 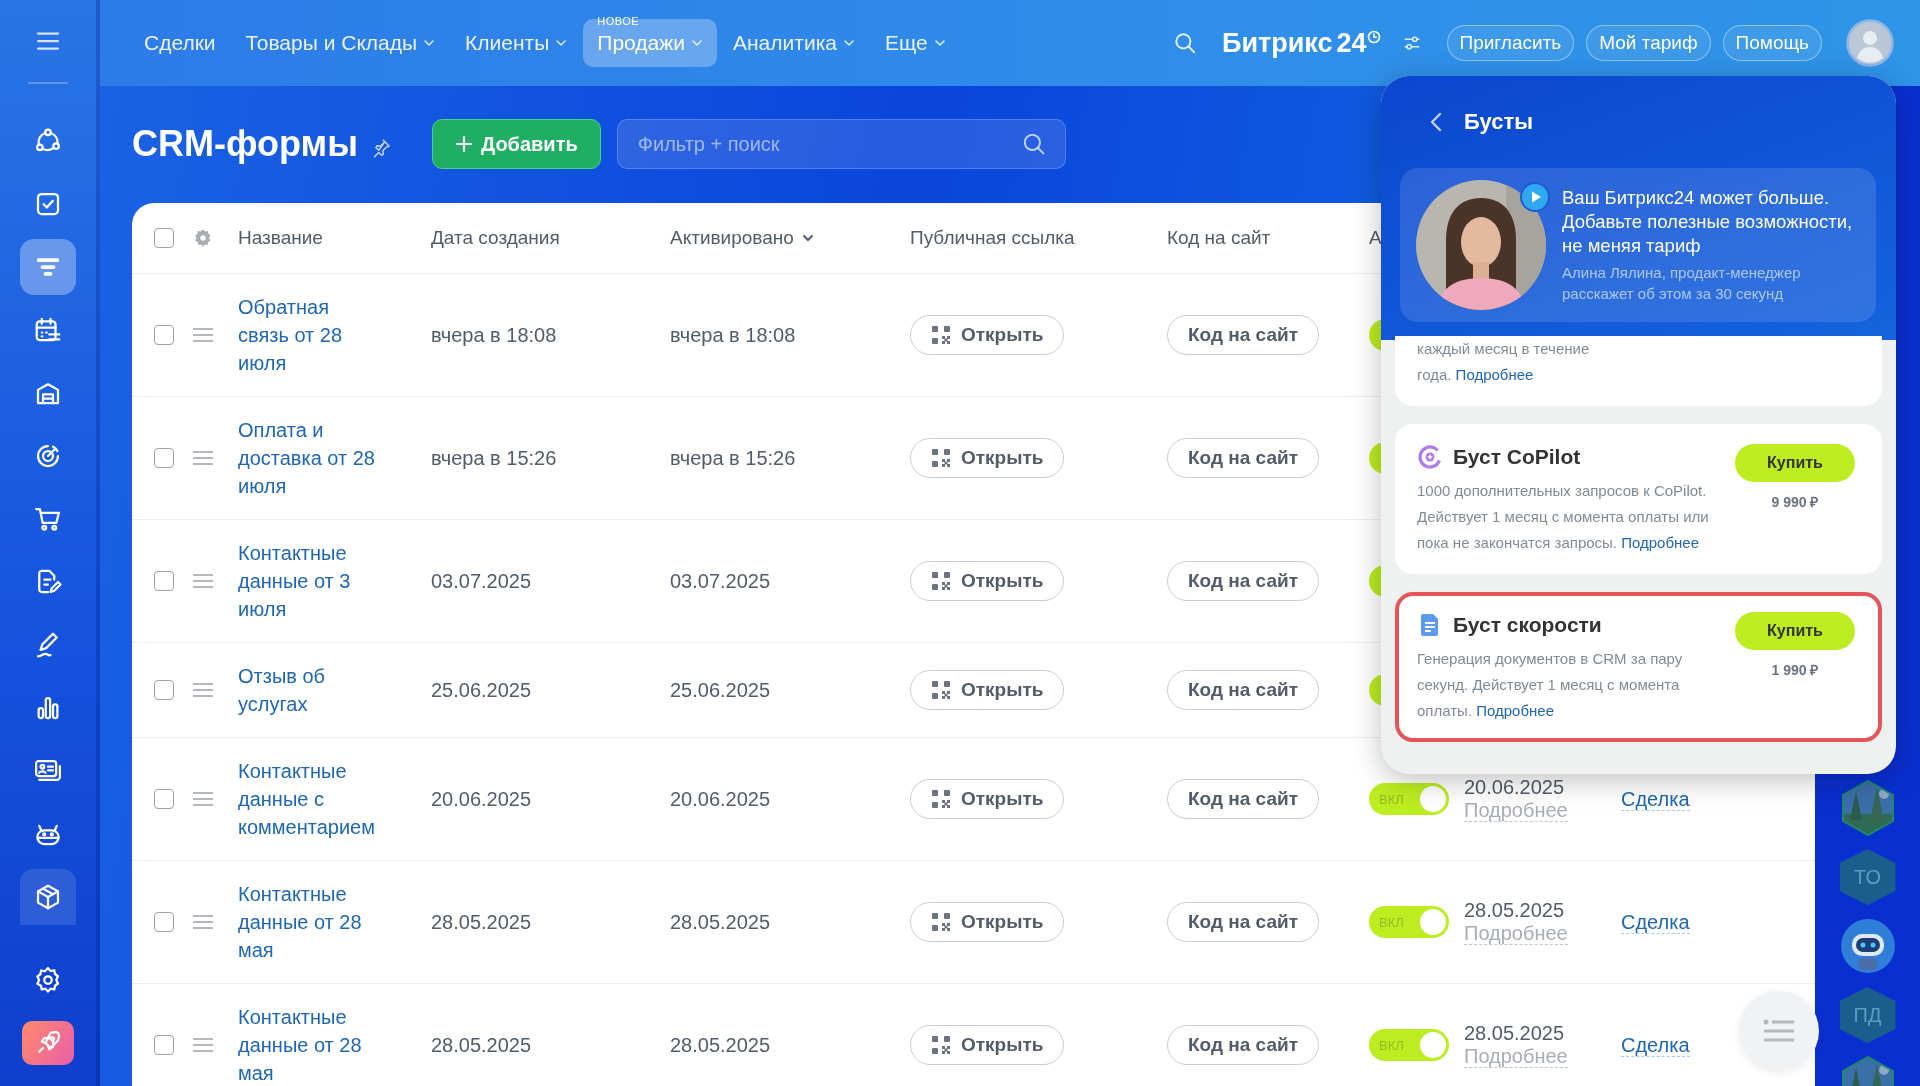 What do you see at coordinates (1514, 787) in the screenshot?
I see `date-text: 20.06.2025` at bounding box center [1514, 787].